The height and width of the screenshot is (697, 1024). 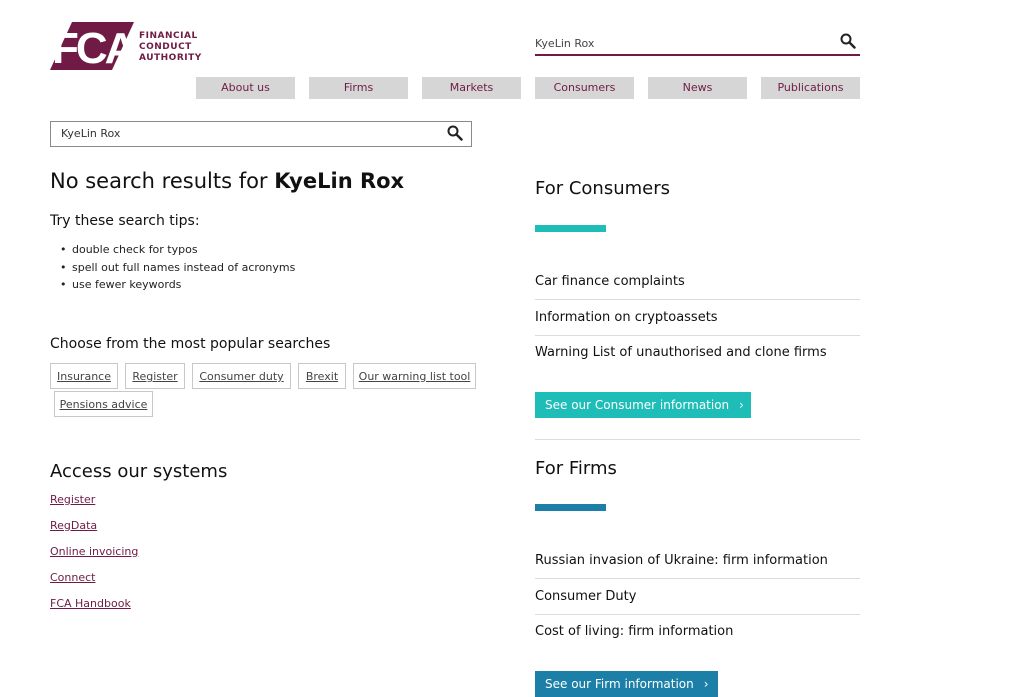 What do you see at coordinates (84, 376) in the screenshot?
I see `popular-insurance: Insurance` at bounding box center [84, 376].